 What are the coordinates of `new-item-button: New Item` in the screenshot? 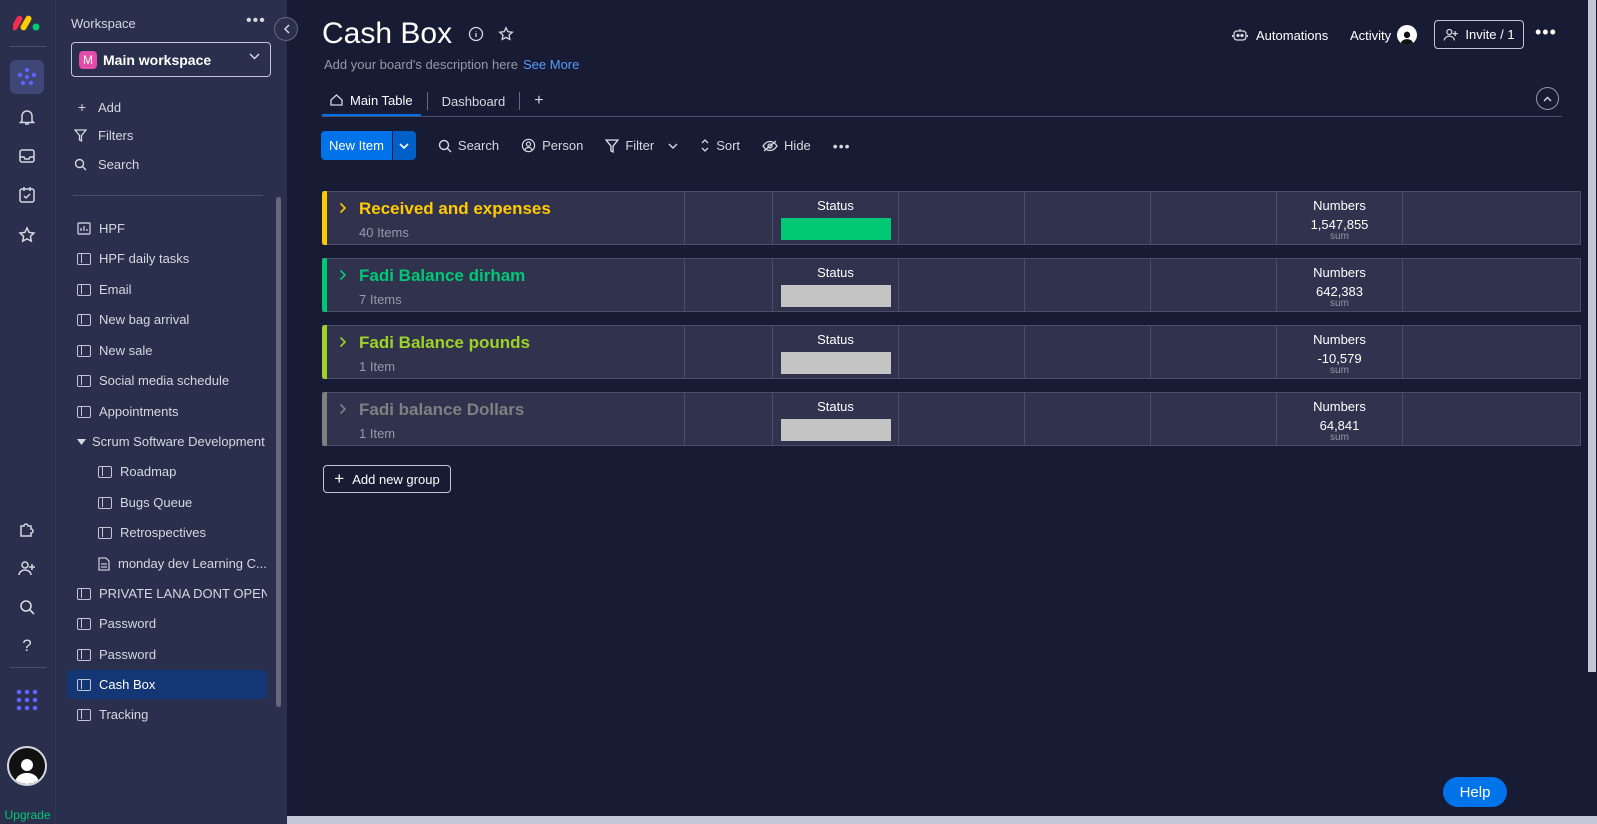 It's located at (356, 145).